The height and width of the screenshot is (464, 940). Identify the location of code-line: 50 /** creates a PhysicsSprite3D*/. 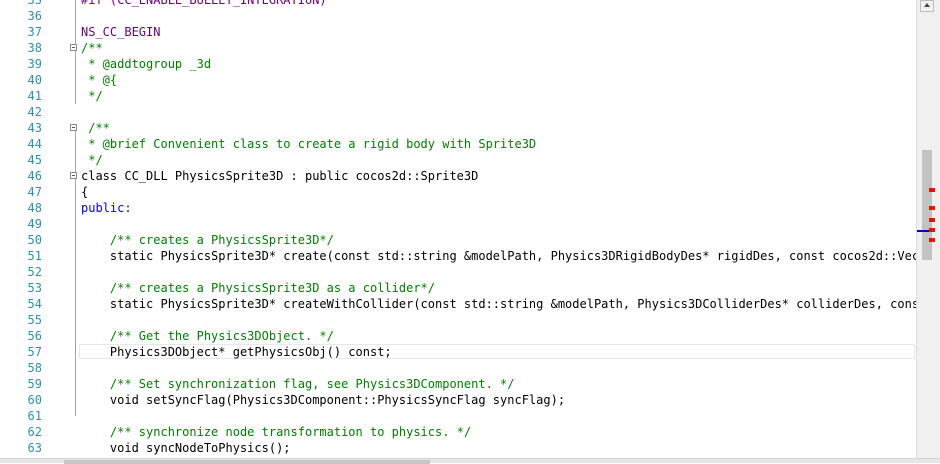
(458, 240).